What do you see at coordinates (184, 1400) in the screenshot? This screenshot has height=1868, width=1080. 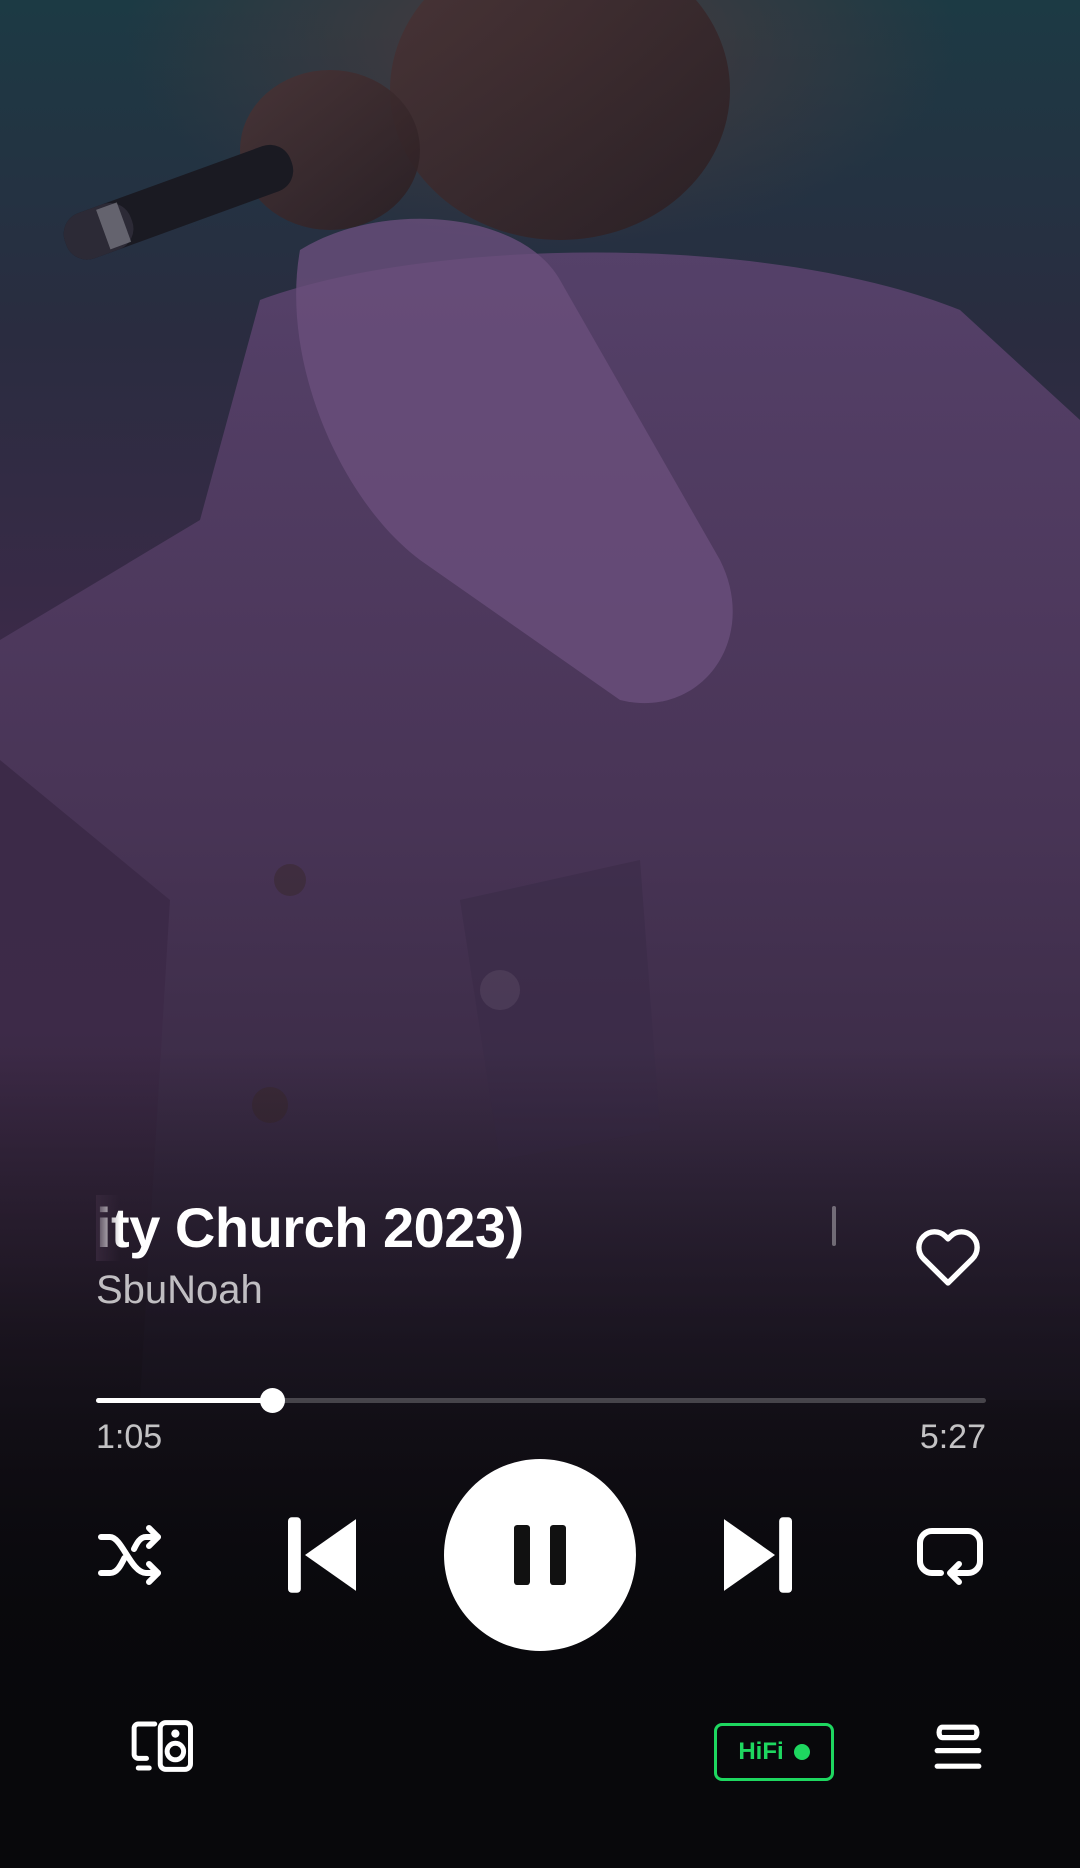 I see `progress-fill` at bounding box center [184, 1400].